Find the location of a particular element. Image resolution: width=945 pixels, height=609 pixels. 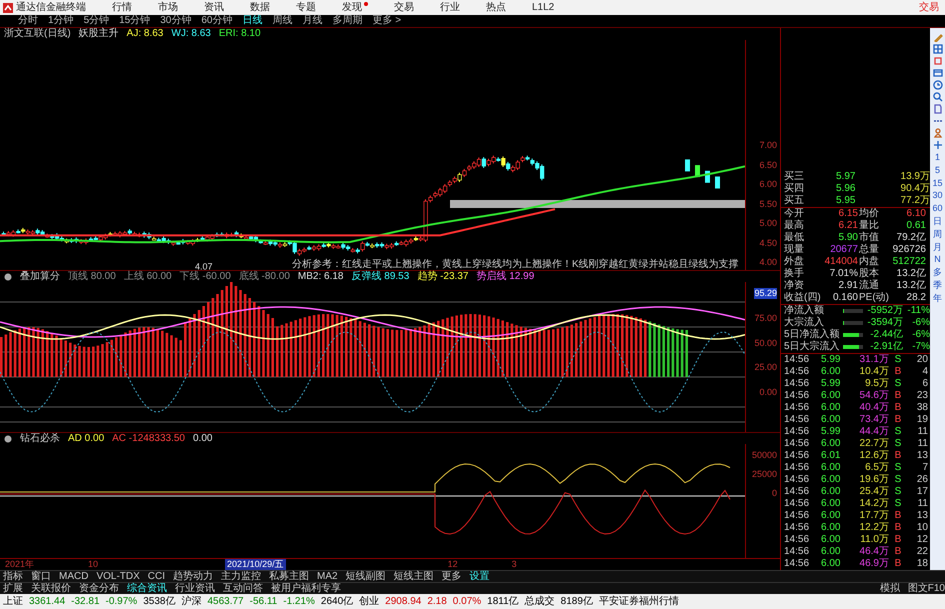

stat-value: 414004 is located at coordinates (841, 262).